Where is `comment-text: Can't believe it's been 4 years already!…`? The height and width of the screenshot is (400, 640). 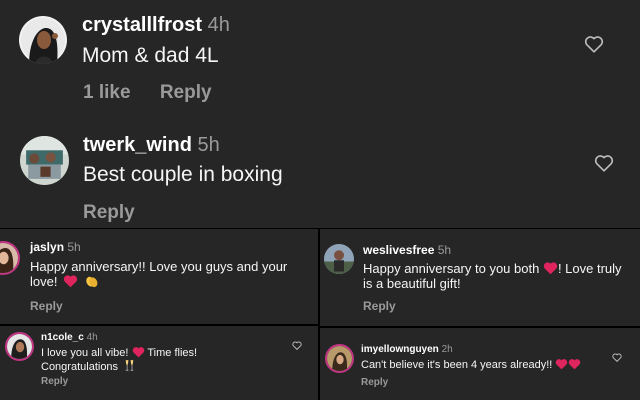 comment-text: Can't believe it's been 4 years already!… is located at coordinates (471, 364).